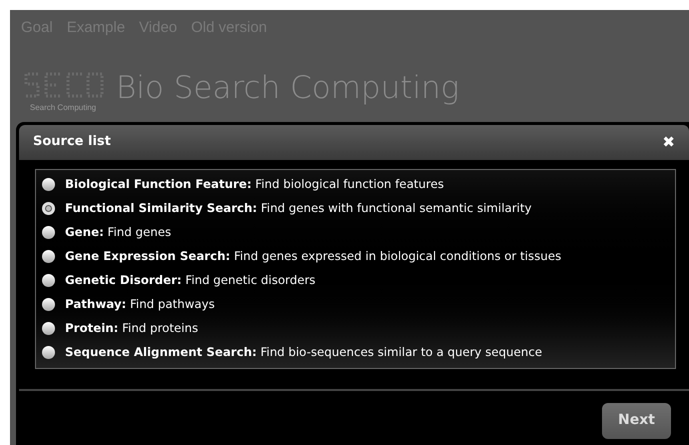 This screenshot has height=445, width=689. Describe the element at coordinates (303, 353) in the screenshot. I see `source-option: Sequence Alignment Search: Find bio-sequences similar to a query sequence` at that location.